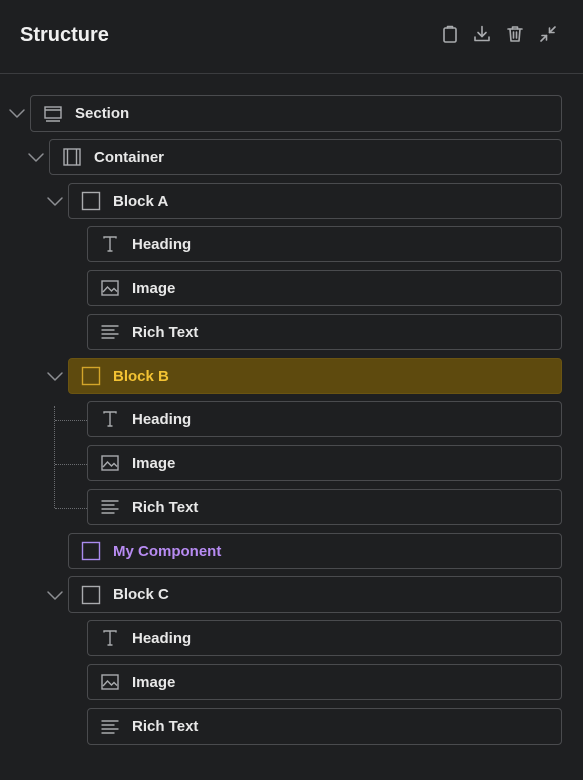 This screenshot has width=583, height=780. Describe the element at coordinates (72, 157) in the screenshot. I see `container-icon` at that location.